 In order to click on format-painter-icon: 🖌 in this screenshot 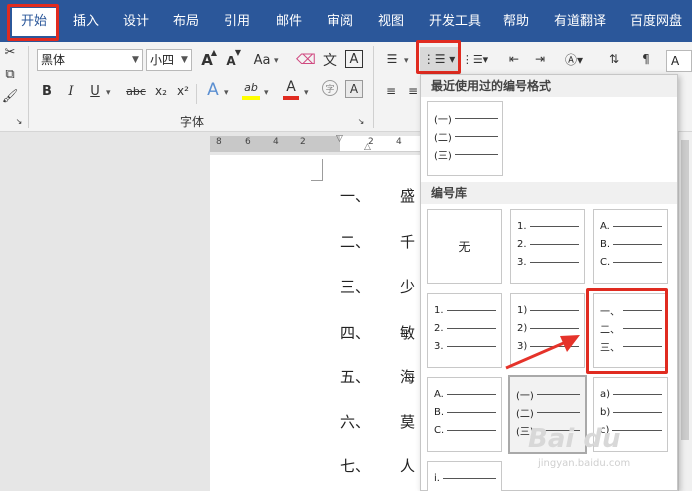, I will do `click(10, 96)`.